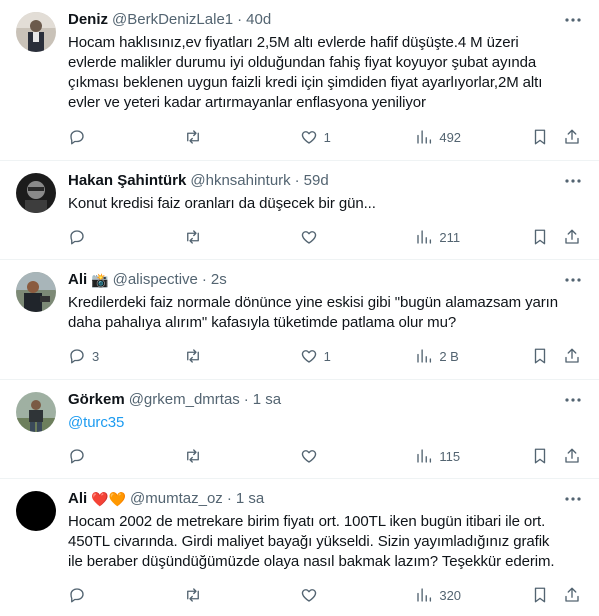  What do you see at coordinates (325, 423) in the screenshot?
I see `tweet-text: @turc35` at bounding box center [325, 423].